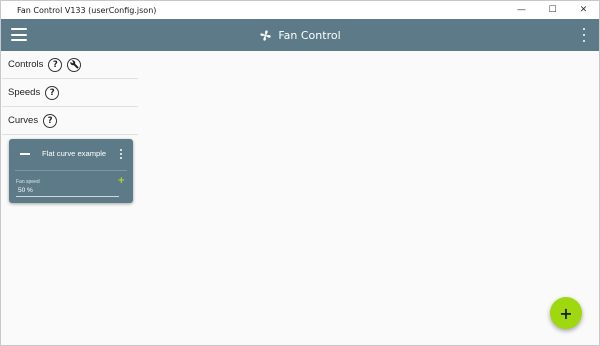  What do you see at coordinates (67, 196) in the screenshot?
I see `fan-speed-underline` at bounding box center [67, 196].